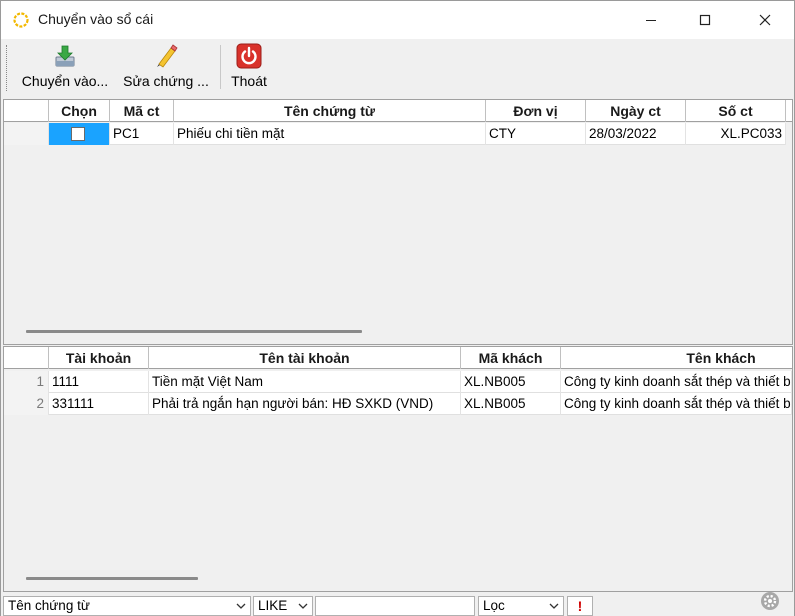 The height and width of the screenshot is (616, 795). Describe the element at coordinates (127, 606) in the screenshot. I see `filter-field-select: Tên chứng từ` at that location.